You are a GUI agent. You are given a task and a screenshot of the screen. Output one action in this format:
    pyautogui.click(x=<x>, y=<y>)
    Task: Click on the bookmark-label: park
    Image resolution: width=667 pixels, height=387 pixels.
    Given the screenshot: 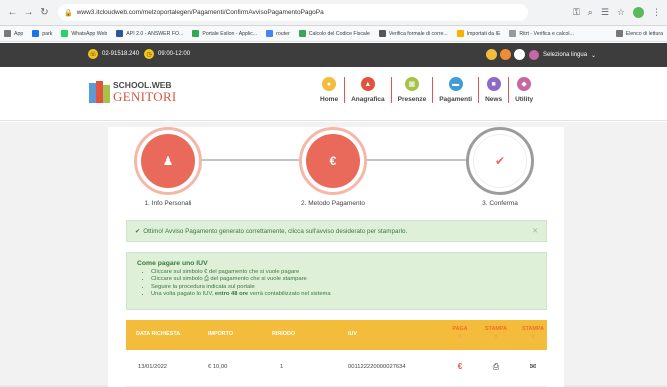 What is the action you would take?
    pyautogui.click(x=47, y=33)
    